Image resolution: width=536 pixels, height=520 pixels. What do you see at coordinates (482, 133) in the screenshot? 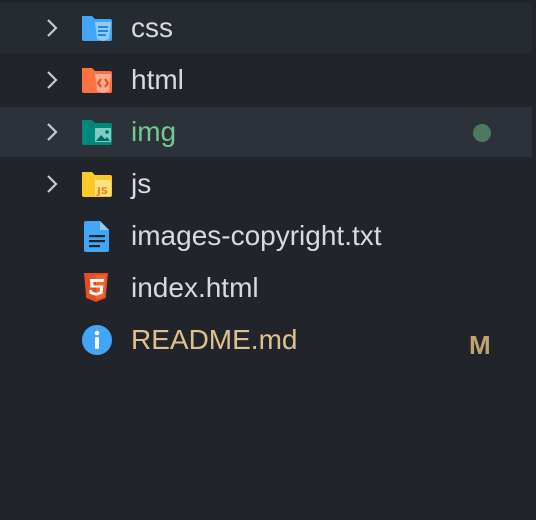
I see `untracked-status-dot` at bounding box center [482, 133].